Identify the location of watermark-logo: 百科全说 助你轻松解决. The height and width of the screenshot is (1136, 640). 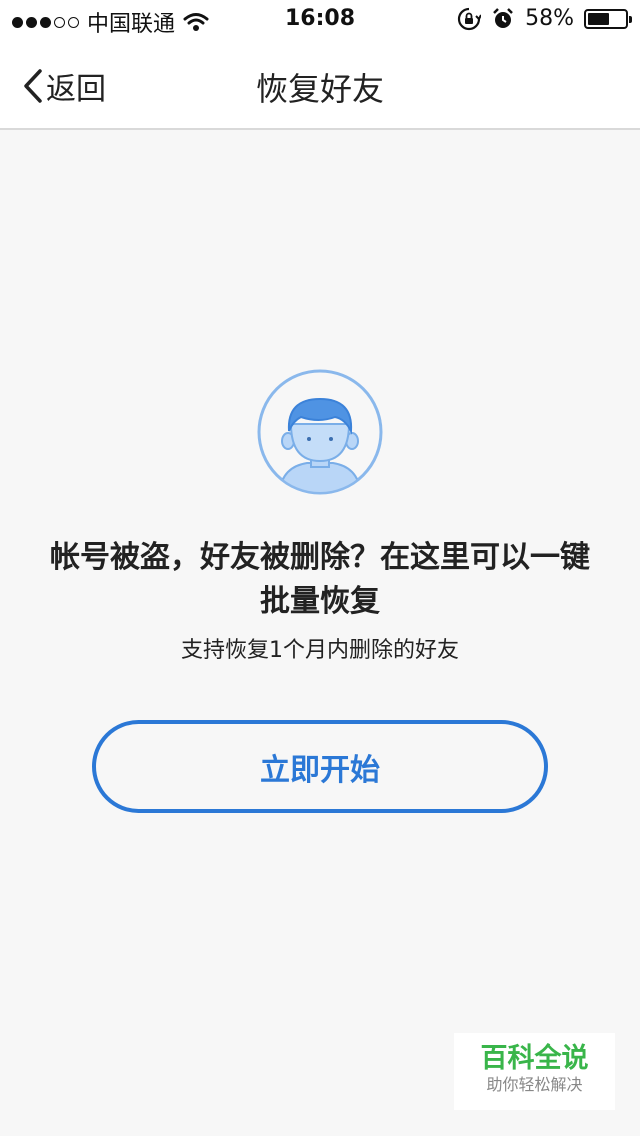
(534, 1071).